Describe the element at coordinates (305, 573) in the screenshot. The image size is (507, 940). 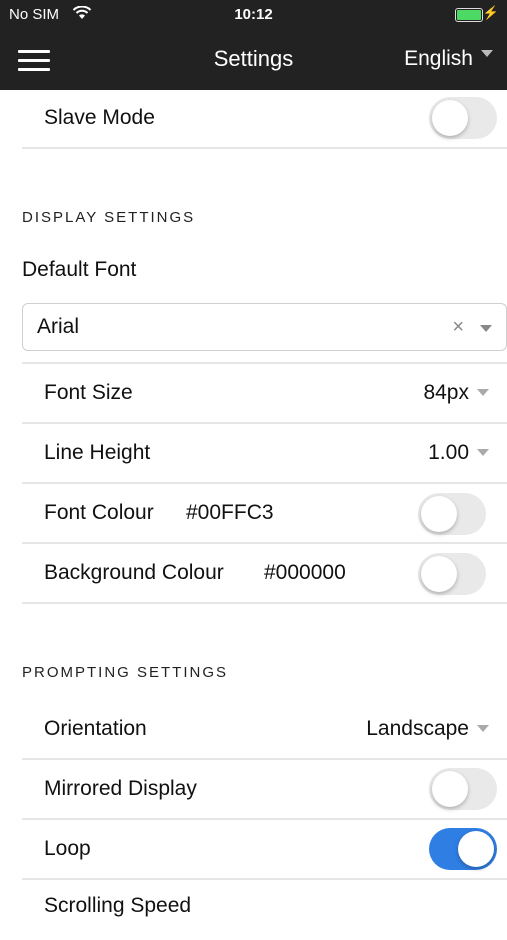
I see `background-colour-hex: #000000` at that location.